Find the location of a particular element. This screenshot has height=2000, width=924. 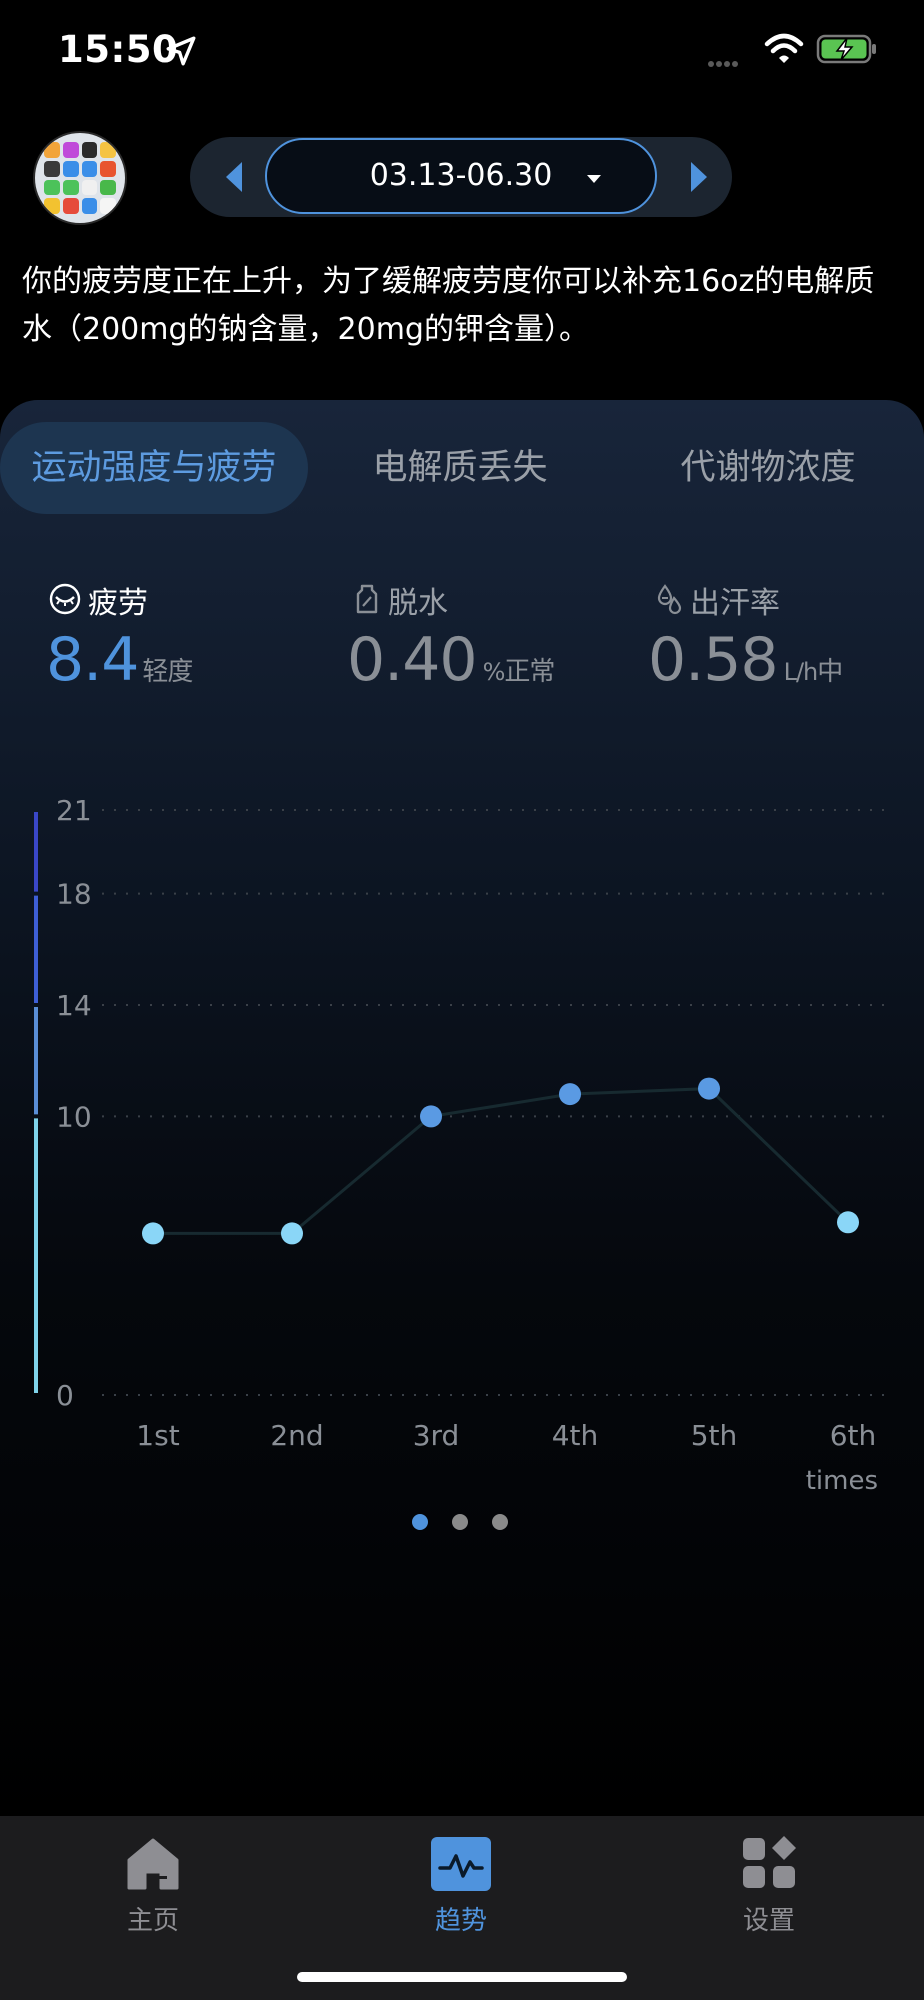

dehydration-number: 0.40 is located at coordinates (412, 660).